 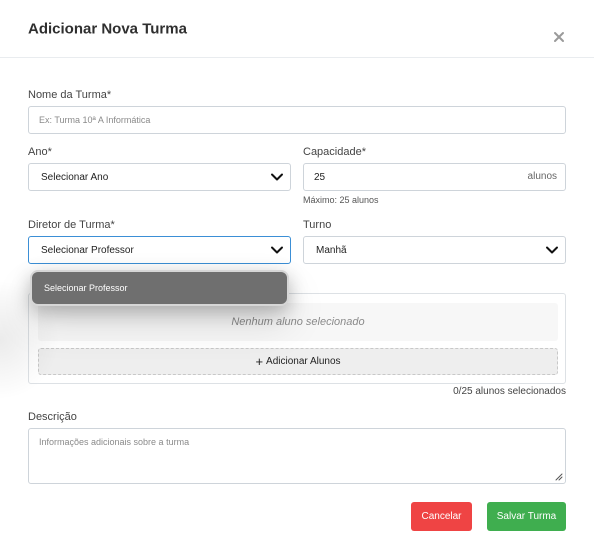 I want to click on director-select-value: Selecionar Professor, so click(x=87, y=250).